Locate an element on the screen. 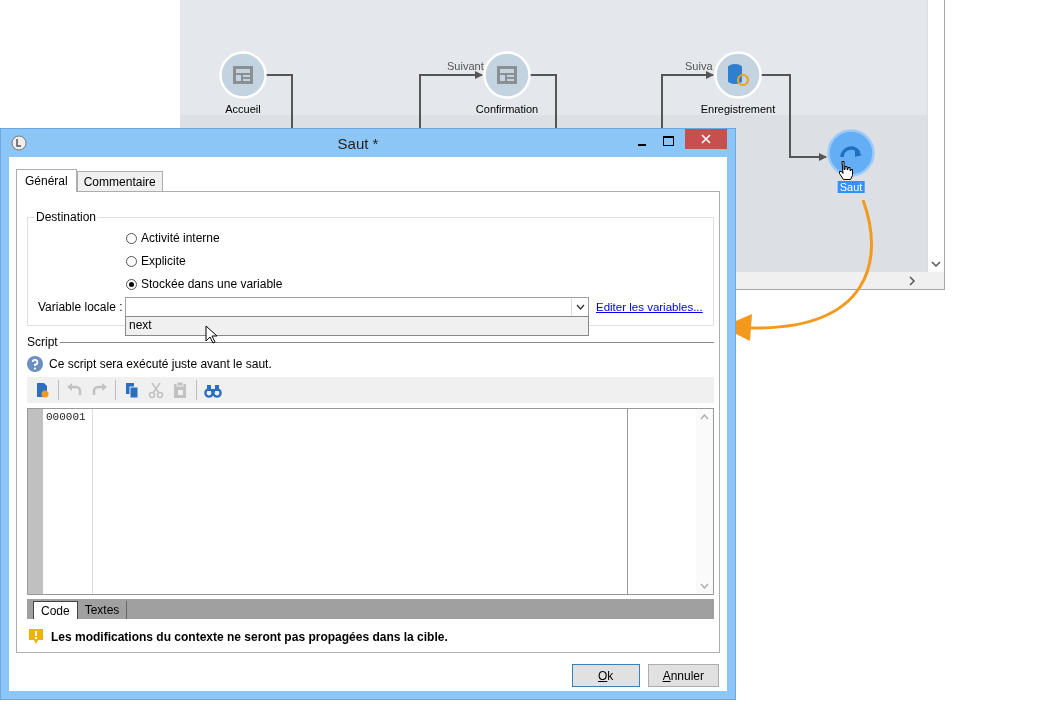 The image size is (1054, 728). dialog-button: Ok is located at coordinates (605, 675).